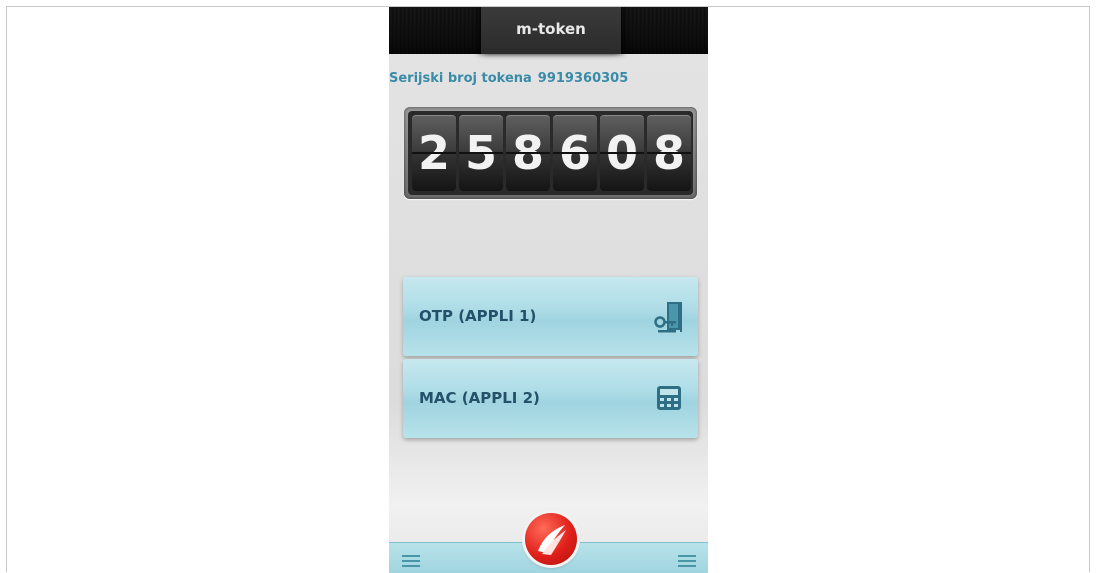 The image size is (1096, 573). Describe the element at coordinates (669, 398) in the screenshot. I see `calculator-icon` at that location.